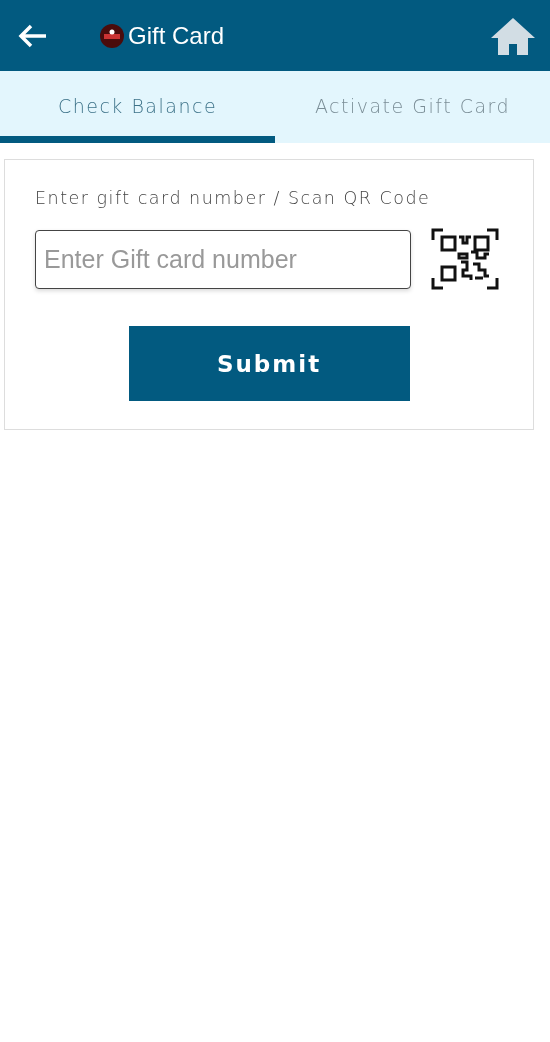 This screenshot has width=550, height=1042. What do you see at coordinates (465, 259) in the screenshot?
I see `qr-code-scan-icon` at bounding box center [465, 259].